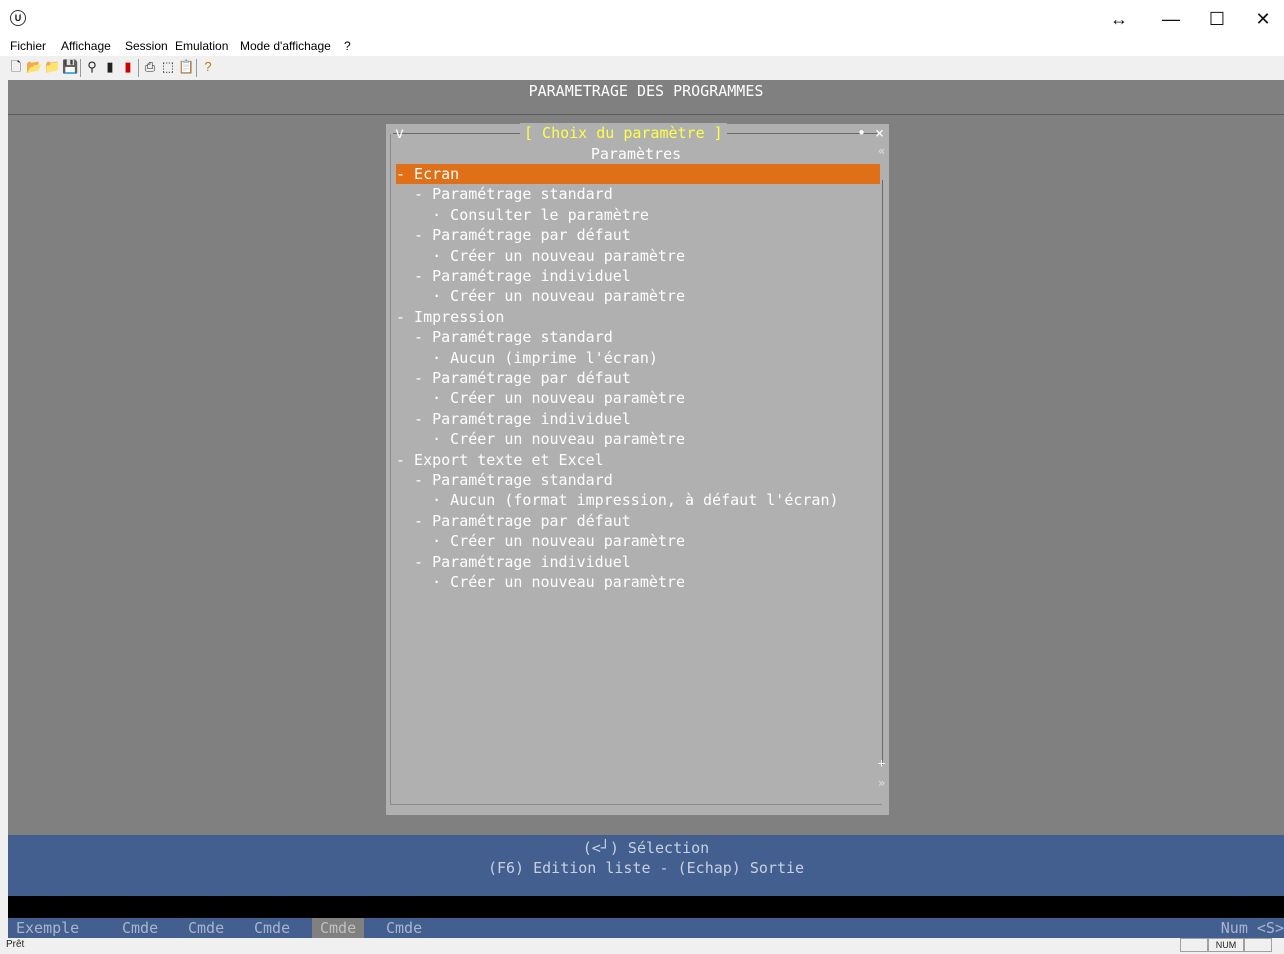  What do you see at coordinates (881, 151) in the screenshot?
I see `scroll-up-icon: «` at bounding box center [881, 151].